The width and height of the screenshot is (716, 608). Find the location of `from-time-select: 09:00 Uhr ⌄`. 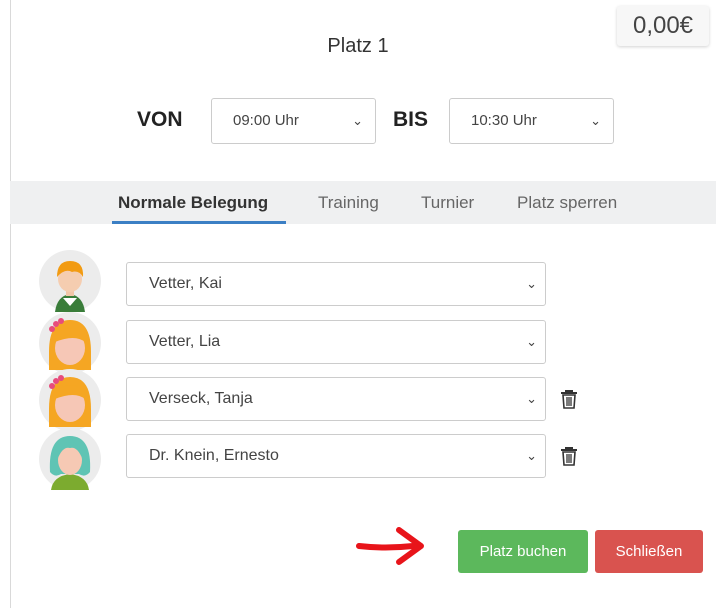

from-time-select: 09:00 Uhr ⌄ is located at coordinates (293, 121).